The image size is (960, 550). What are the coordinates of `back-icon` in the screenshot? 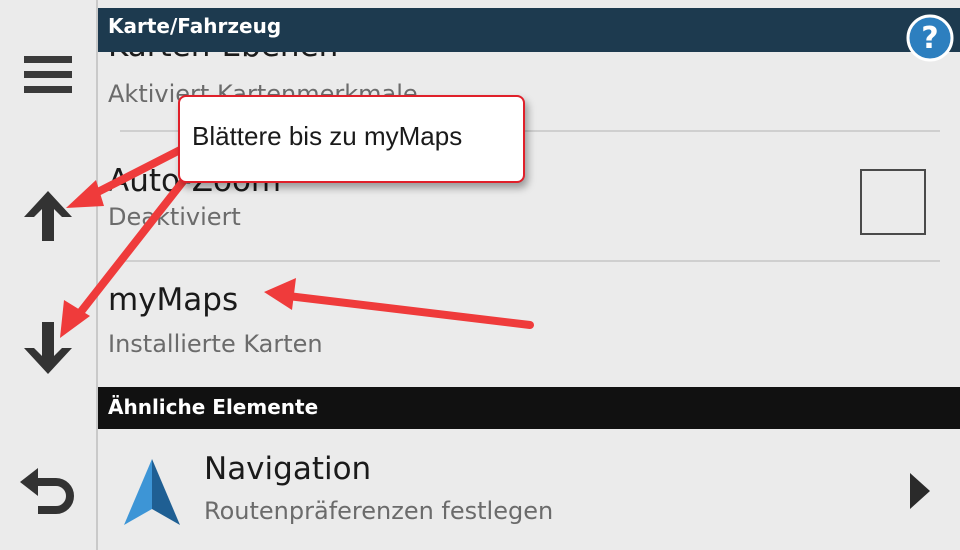 It's located at (47, 491).